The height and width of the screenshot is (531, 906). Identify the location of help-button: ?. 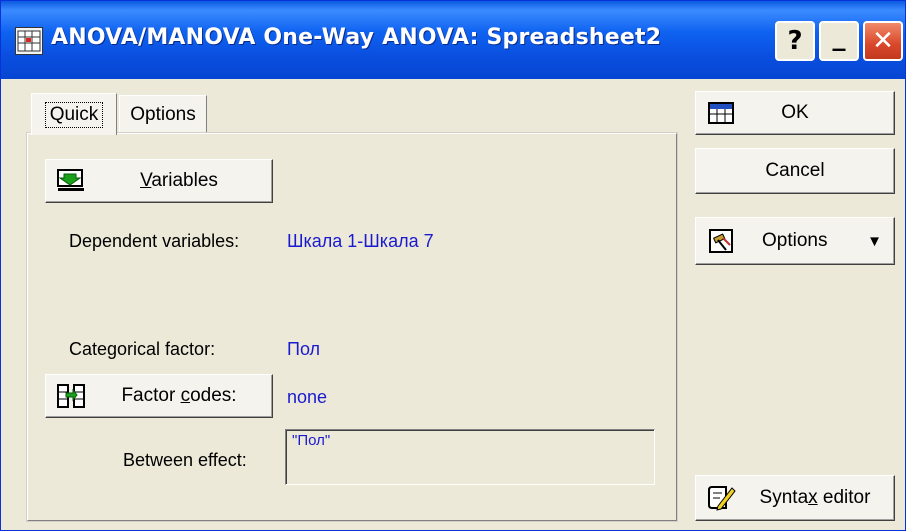
(795, 41).